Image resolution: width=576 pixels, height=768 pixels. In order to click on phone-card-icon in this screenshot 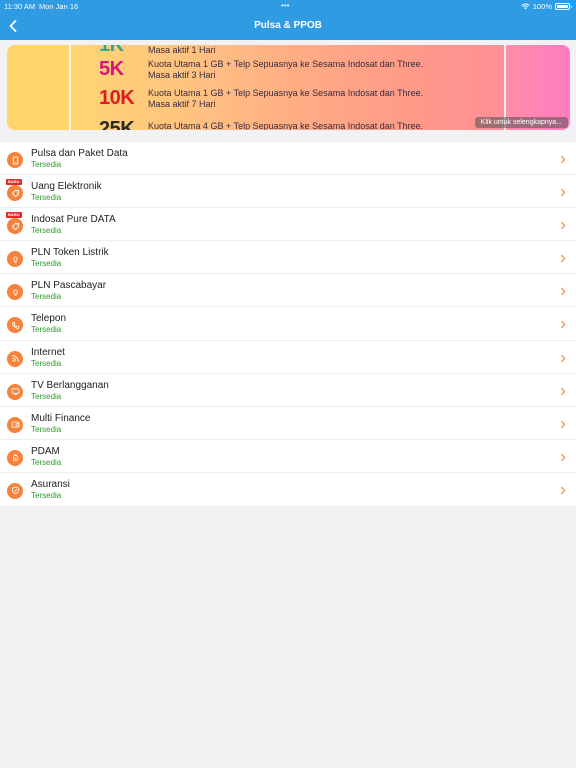, I will do `click(15, 160)`.